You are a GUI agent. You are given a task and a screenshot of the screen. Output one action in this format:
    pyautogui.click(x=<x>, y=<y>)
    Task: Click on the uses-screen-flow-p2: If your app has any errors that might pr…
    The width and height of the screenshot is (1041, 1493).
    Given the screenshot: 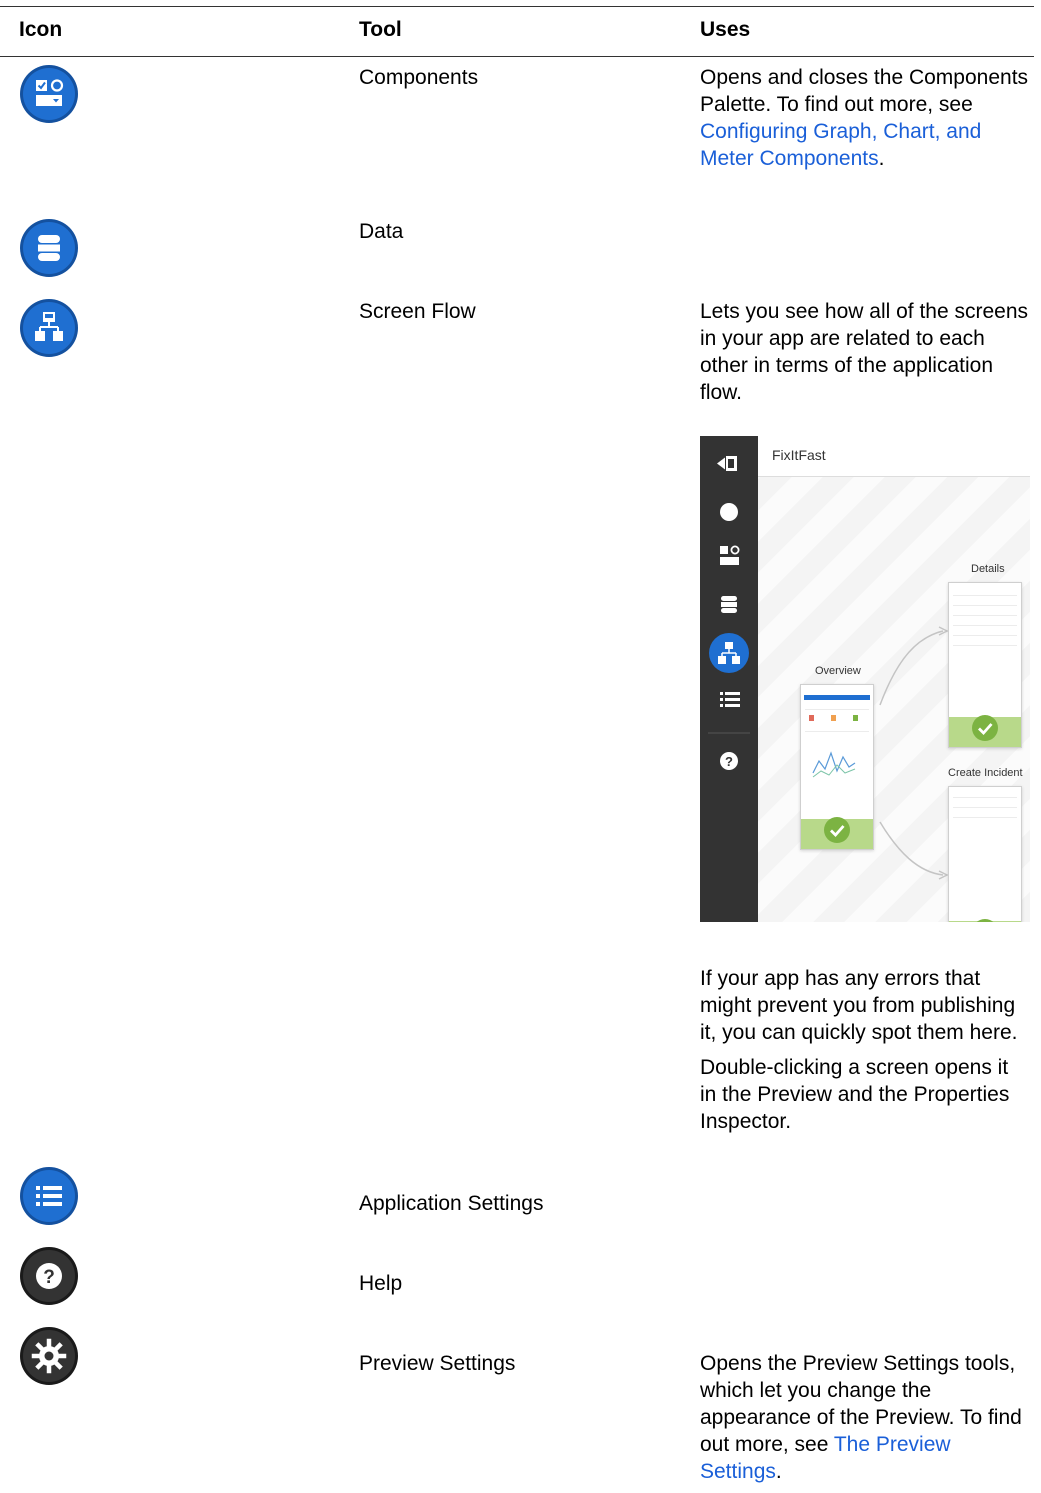 What is the action you would take?
    pyautogui.click(x=859, y=1005)
    